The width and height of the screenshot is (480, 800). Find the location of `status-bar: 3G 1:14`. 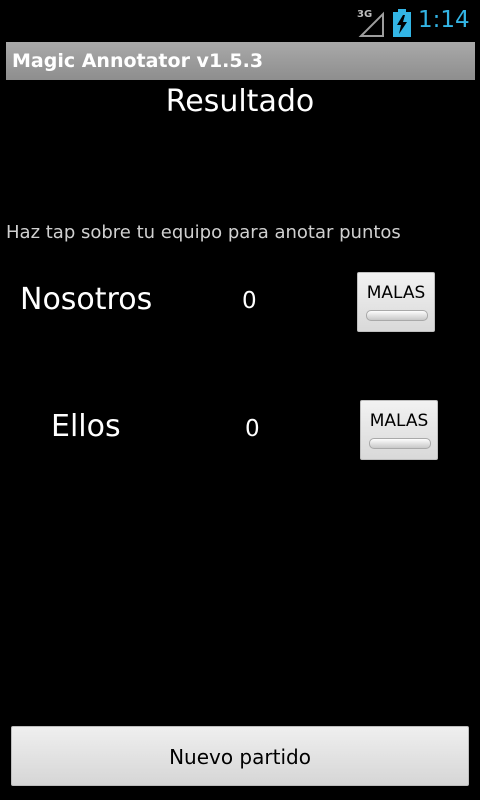

status-bar: 3G 1:14 is located at coordinates (240, 21).